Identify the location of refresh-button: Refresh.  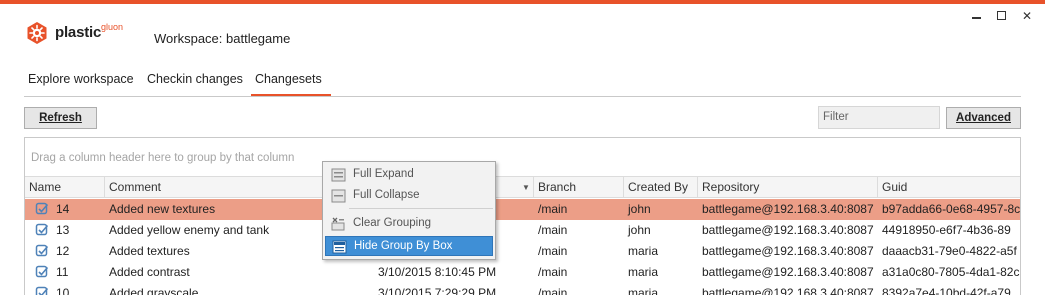
(60, 118).